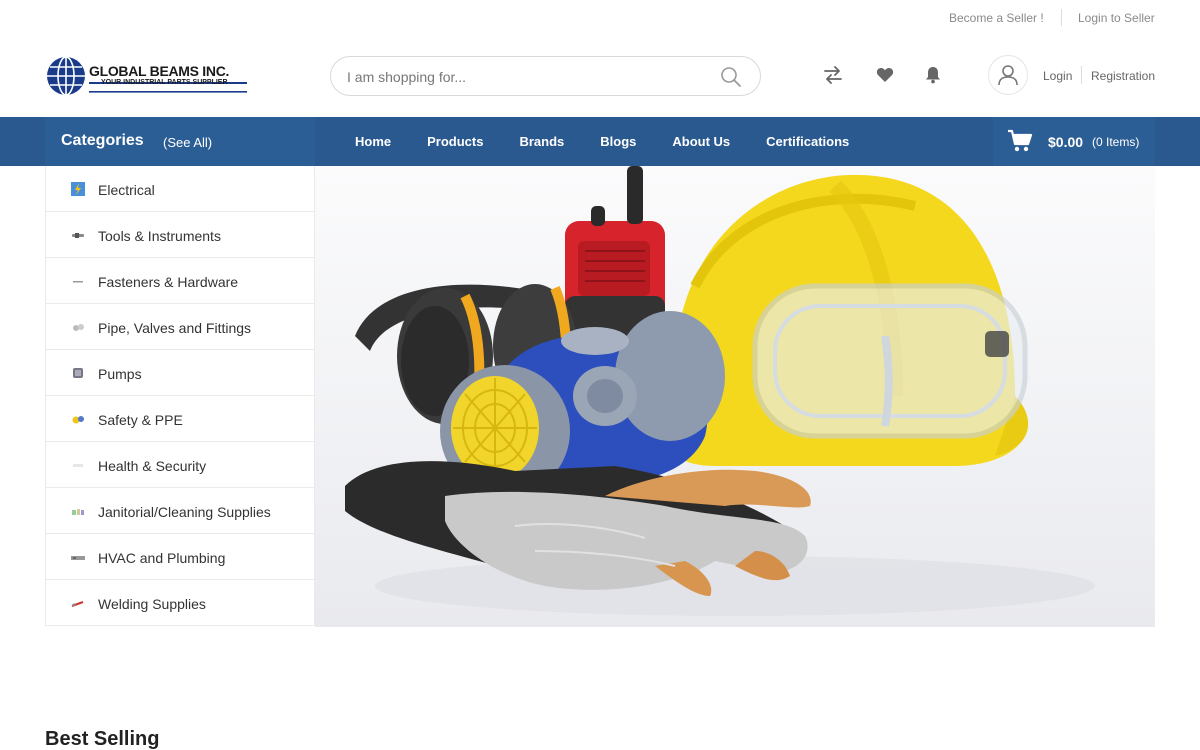 Image resolution: width=1200 pixels, height=750 pixels. Describe the element at coordinates (78, 189) in the screenshot. I see `electrical-icon` at that location.